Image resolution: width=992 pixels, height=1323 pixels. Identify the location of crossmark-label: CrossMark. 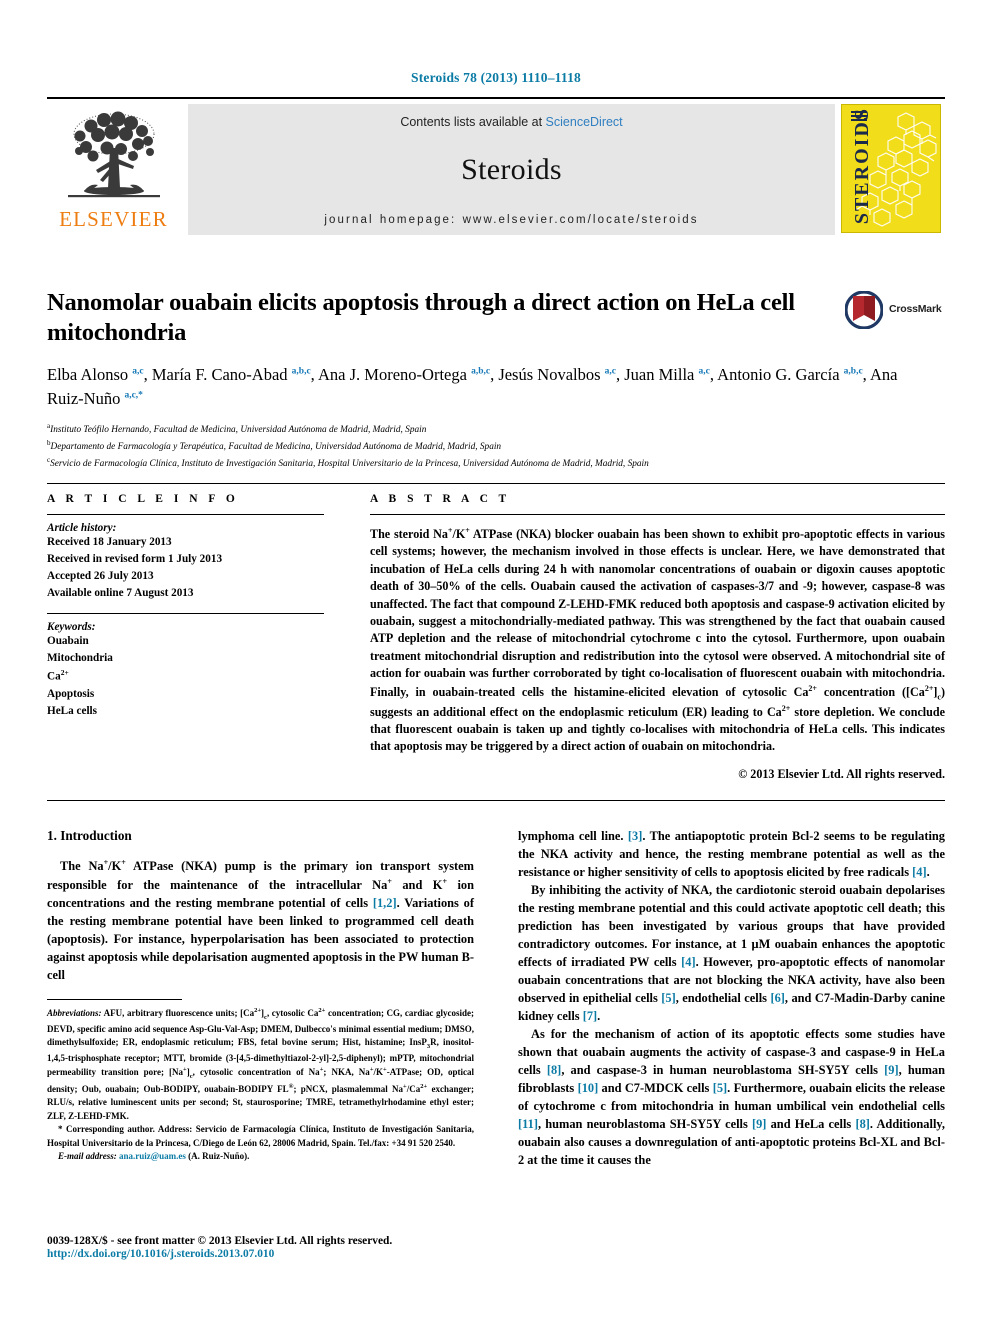
(915, 309).